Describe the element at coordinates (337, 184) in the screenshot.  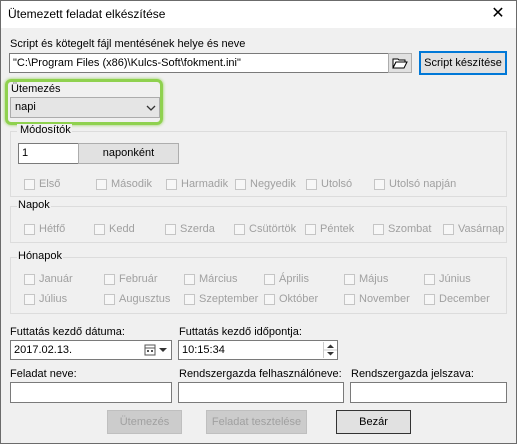
I see `modifier-label: Utolsó` at that location.